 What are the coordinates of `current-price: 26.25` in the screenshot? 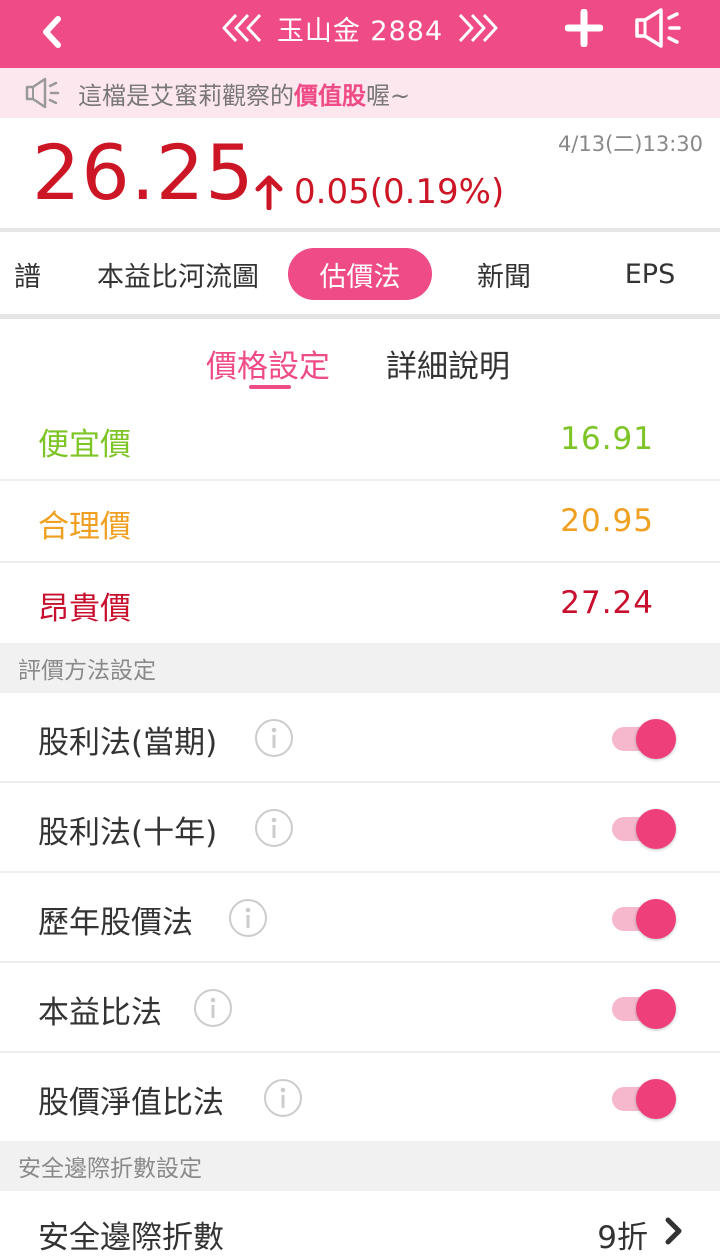 It's located at (143, 172).